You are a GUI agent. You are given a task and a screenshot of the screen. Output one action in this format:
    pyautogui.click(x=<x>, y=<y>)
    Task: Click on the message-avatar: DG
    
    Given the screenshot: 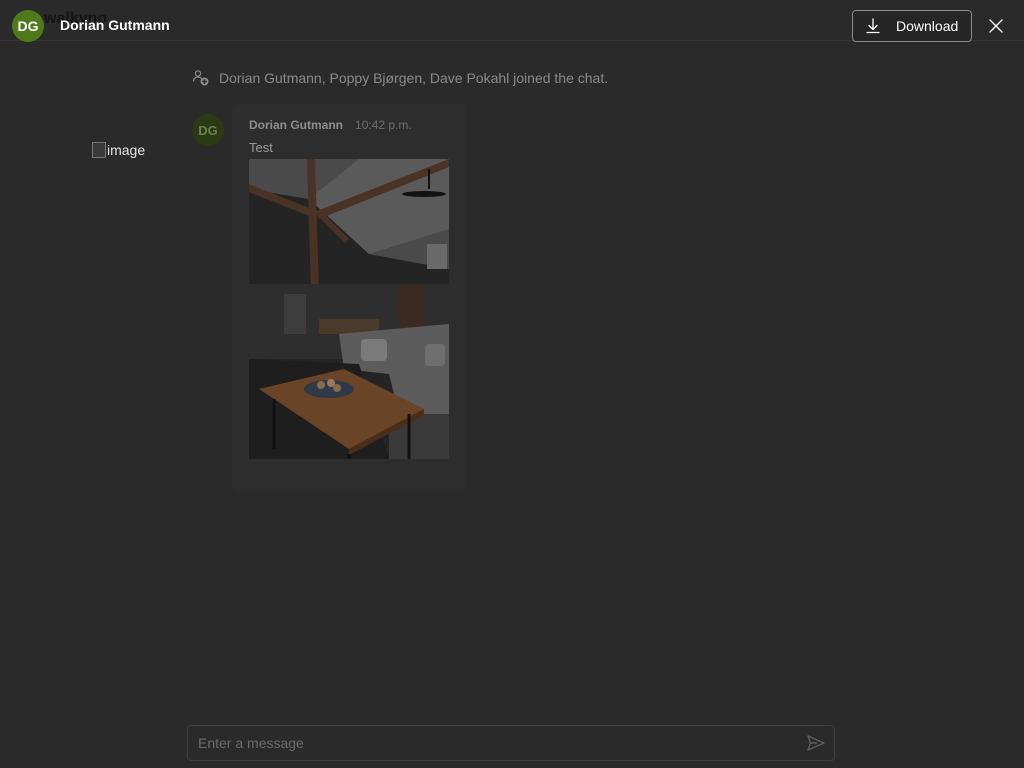 What is the action you would take?
    pyautogui.click(x=208, y=130)
    